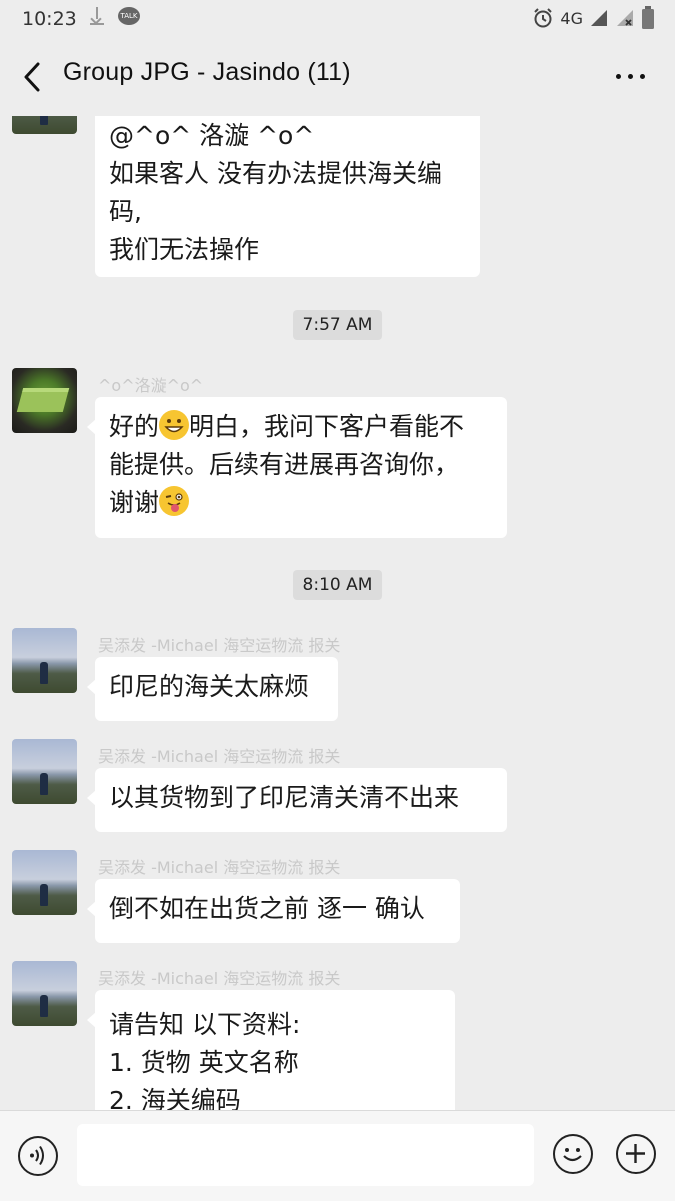 This screenshot has width=675, height=1201. Describe the element at coordinates (599, 18) in the screenshot. I see `signal-icon` at that location.